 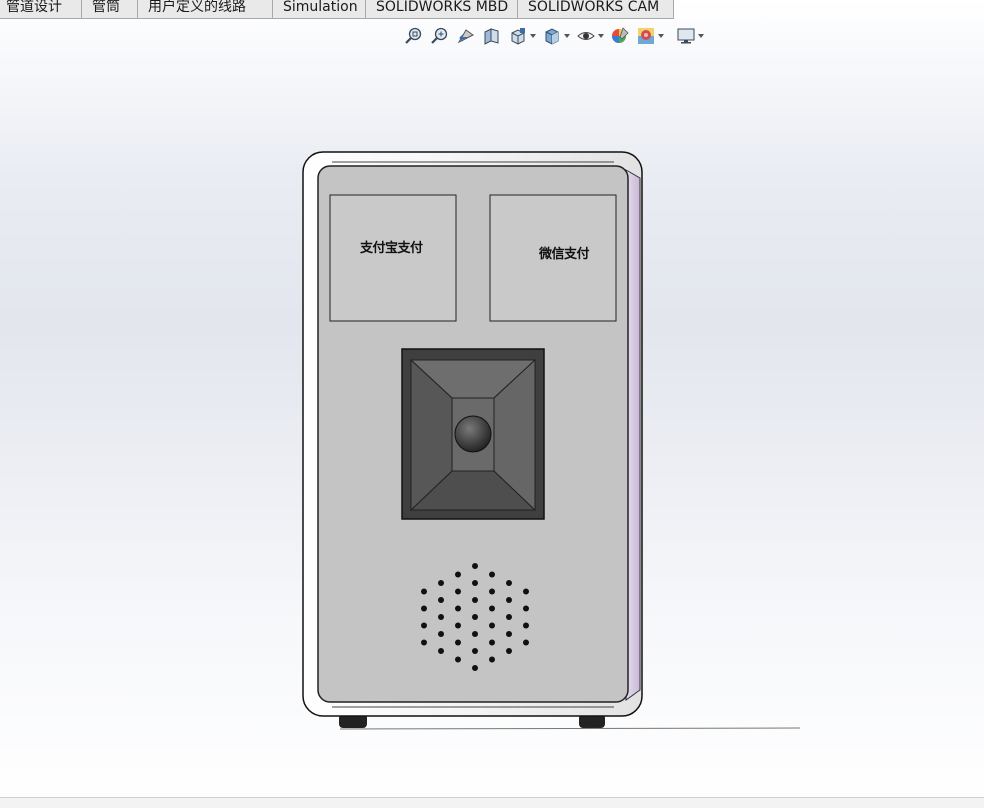 What do you see at coordinates (564, 254) in the screenshot?
I see `wechat-pay-label: 微信支付` at bounding box center [564, 254].